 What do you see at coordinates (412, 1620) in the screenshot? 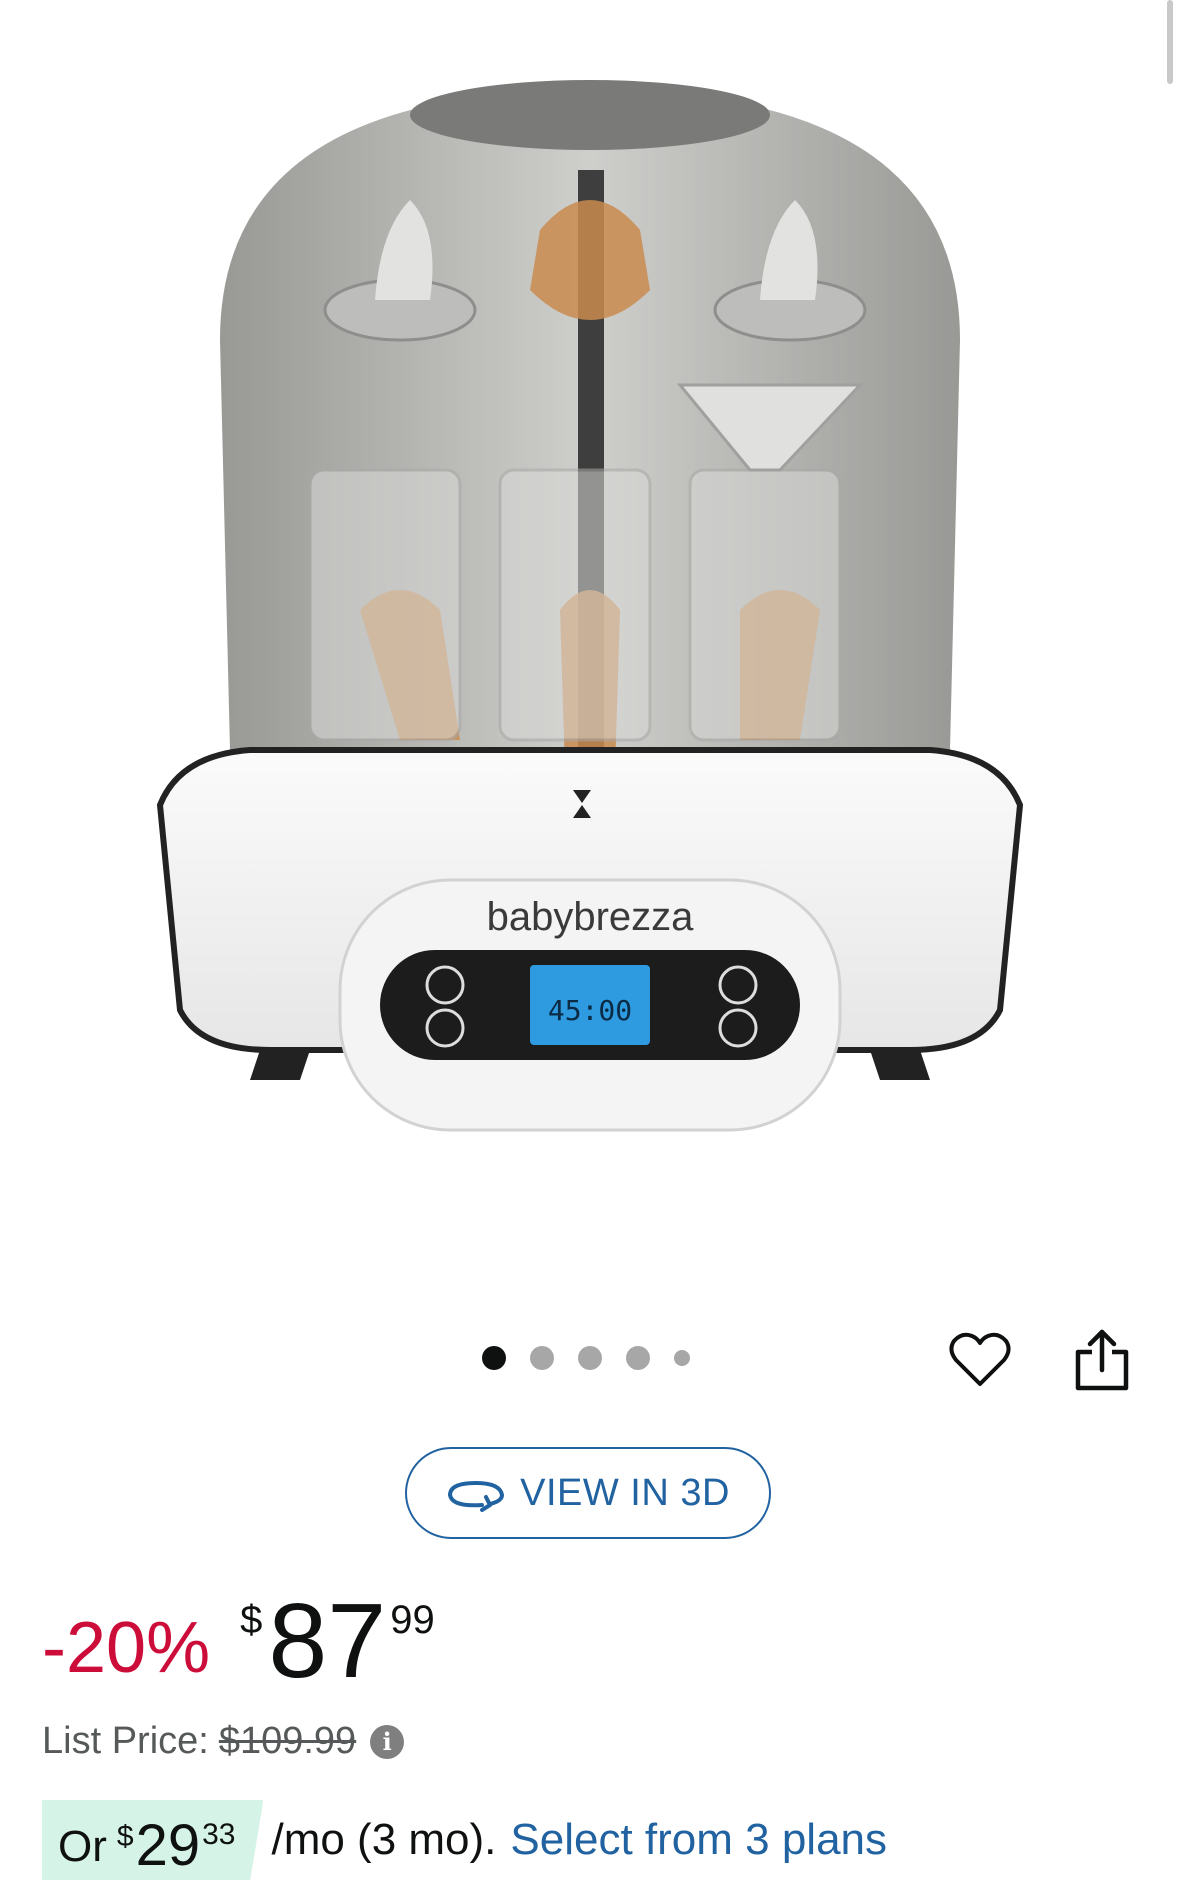
I see `price-fraction: 99` at bounding box center [412, 1620].